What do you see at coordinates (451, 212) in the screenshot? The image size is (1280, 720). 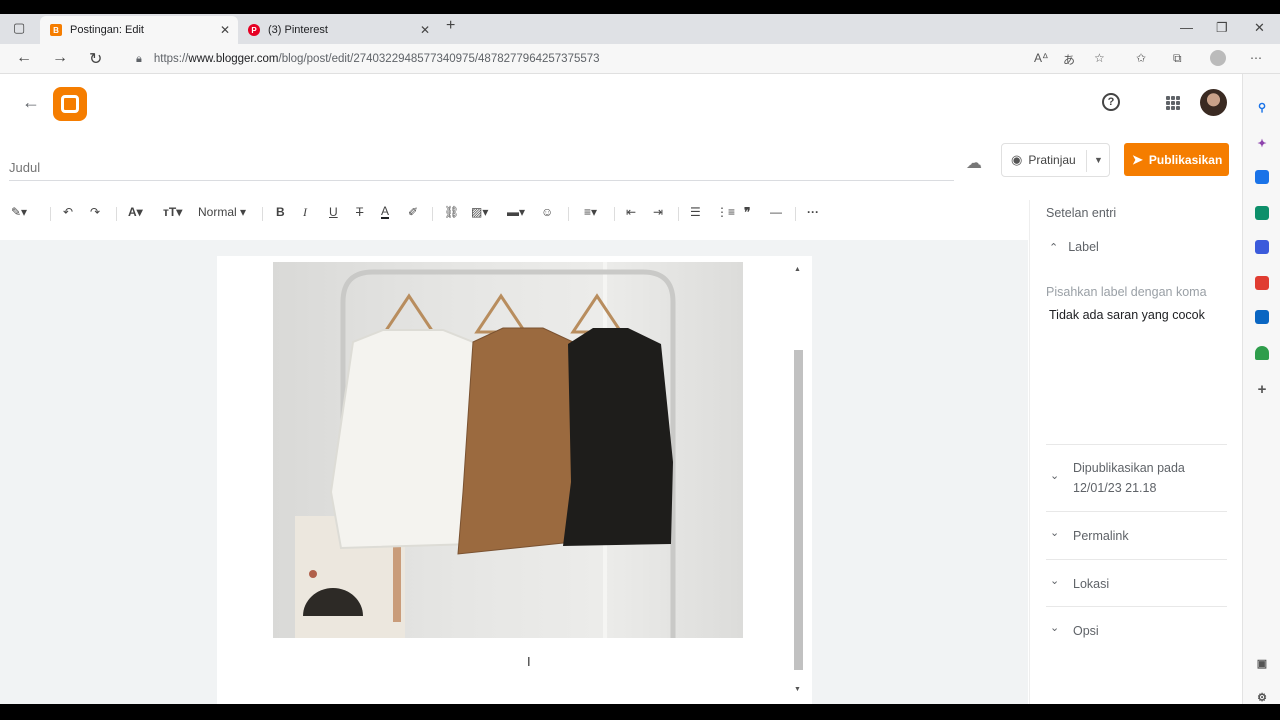 I see `link-icon: ⛓` at bounding box center [451, 212].